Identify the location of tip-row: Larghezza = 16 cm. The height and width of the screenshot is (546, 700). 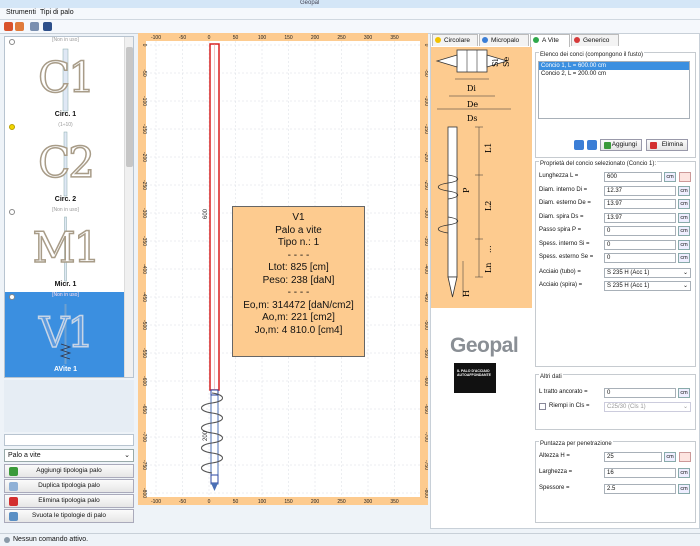
(616, 473).